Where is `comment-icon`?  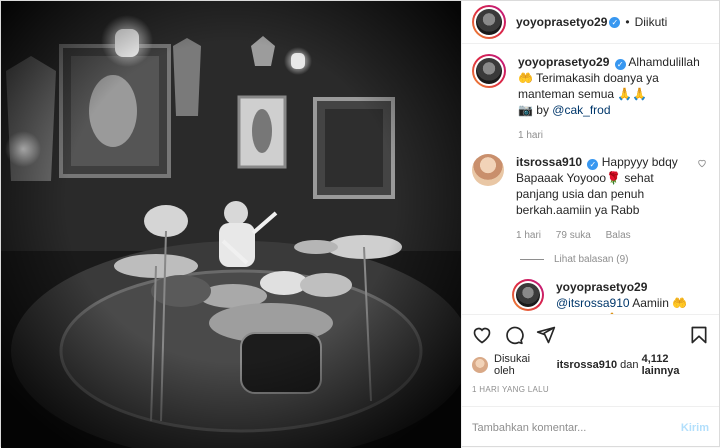 comment-icon is located at coordinates (514, 335).